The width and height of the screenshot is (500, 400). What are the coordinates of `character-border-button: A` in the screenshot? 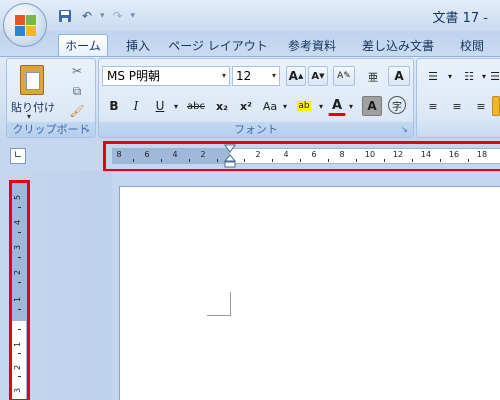 It's located at (399, 76).